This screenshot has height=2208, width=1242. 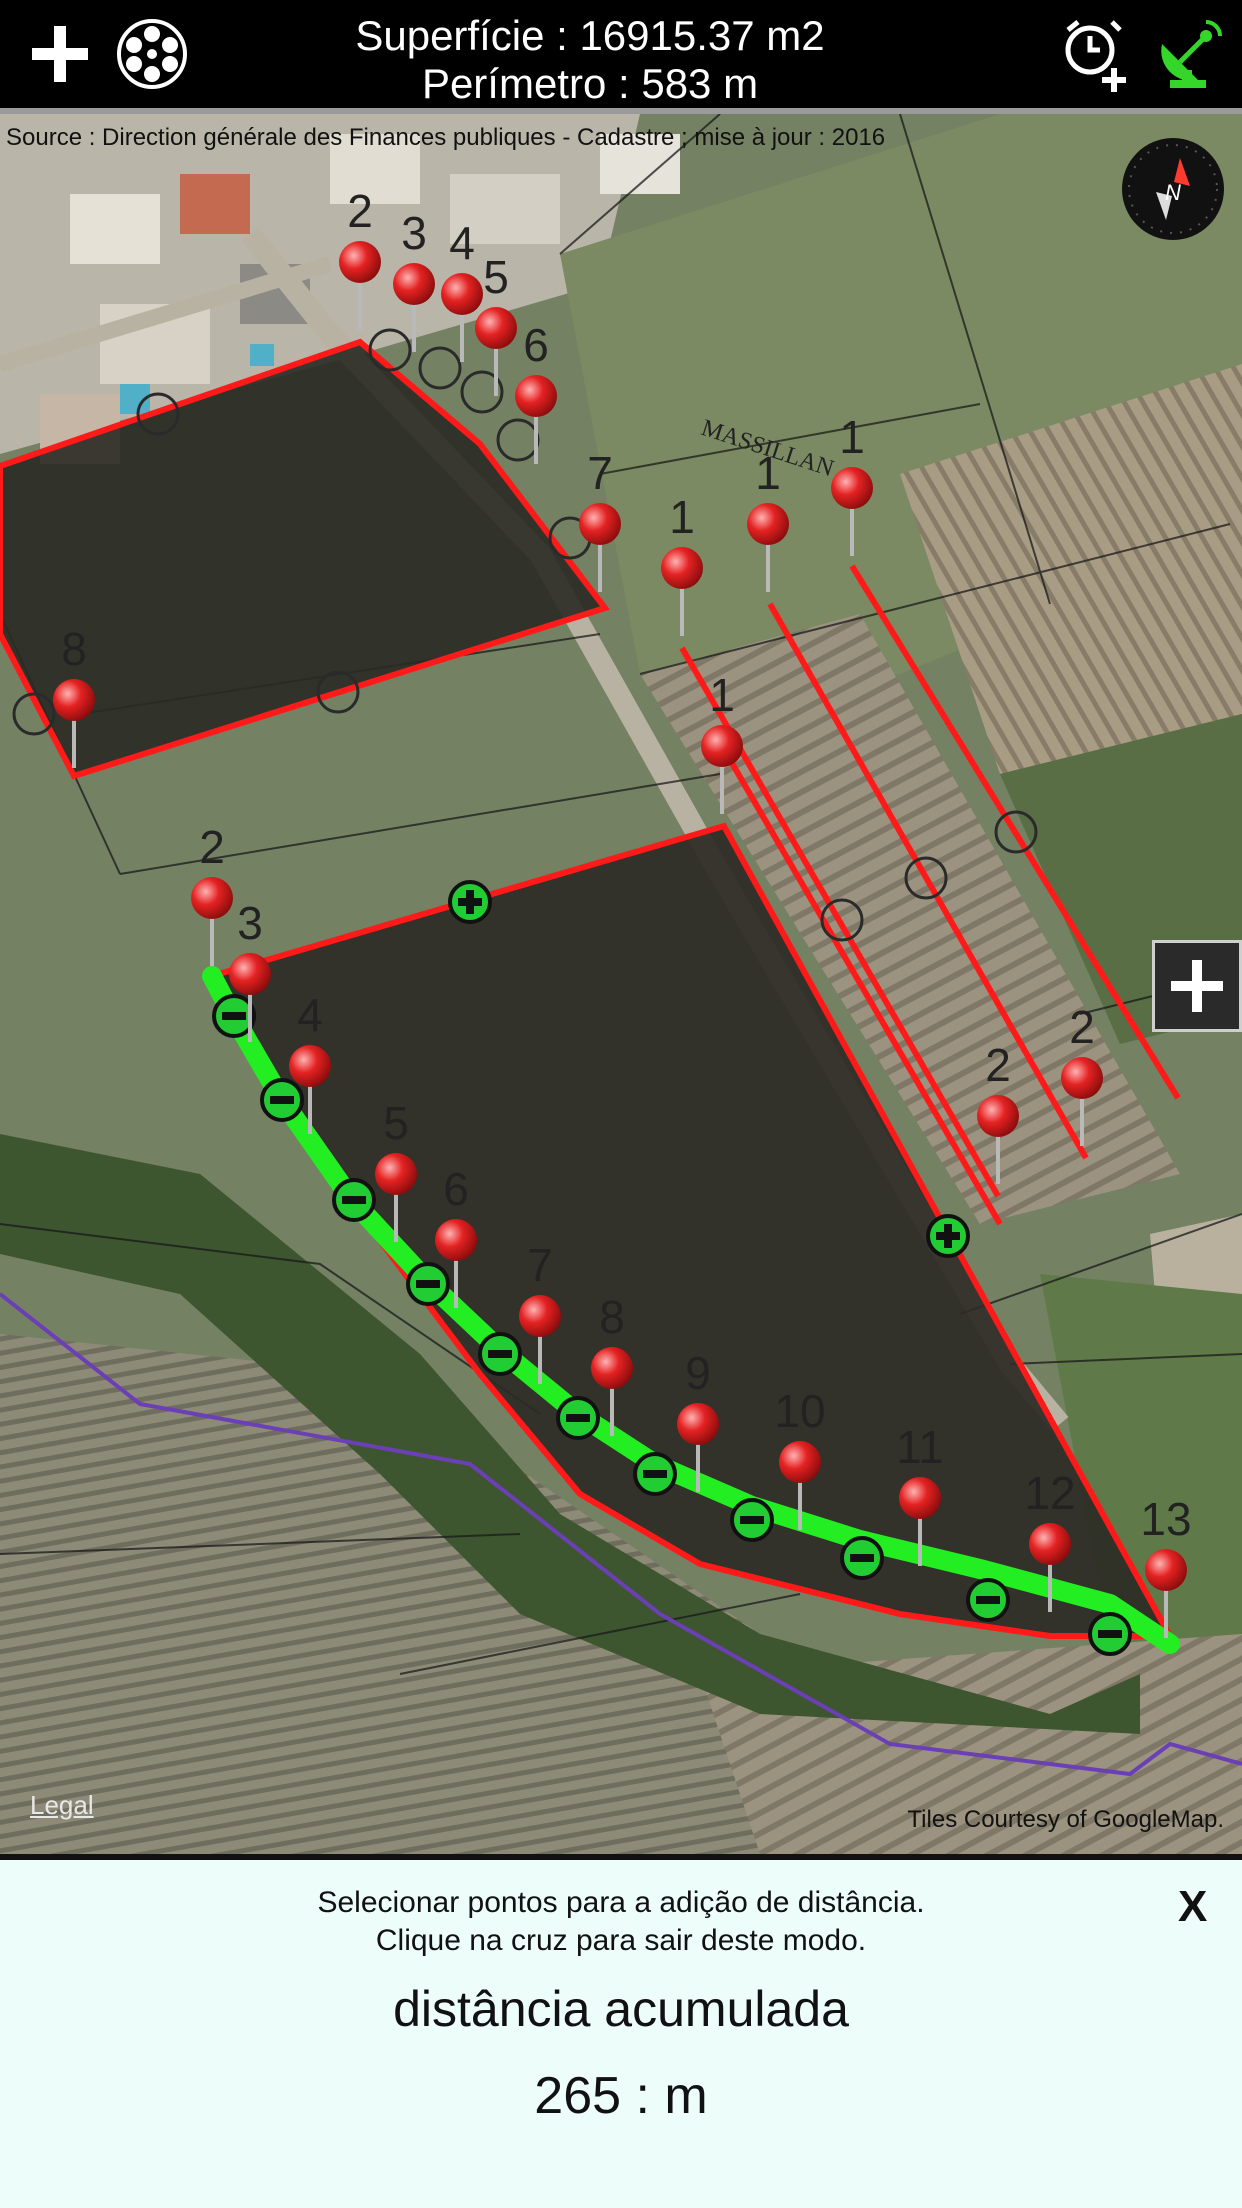 I want to click on alarm-add-button, so click(x=1096, y=54).